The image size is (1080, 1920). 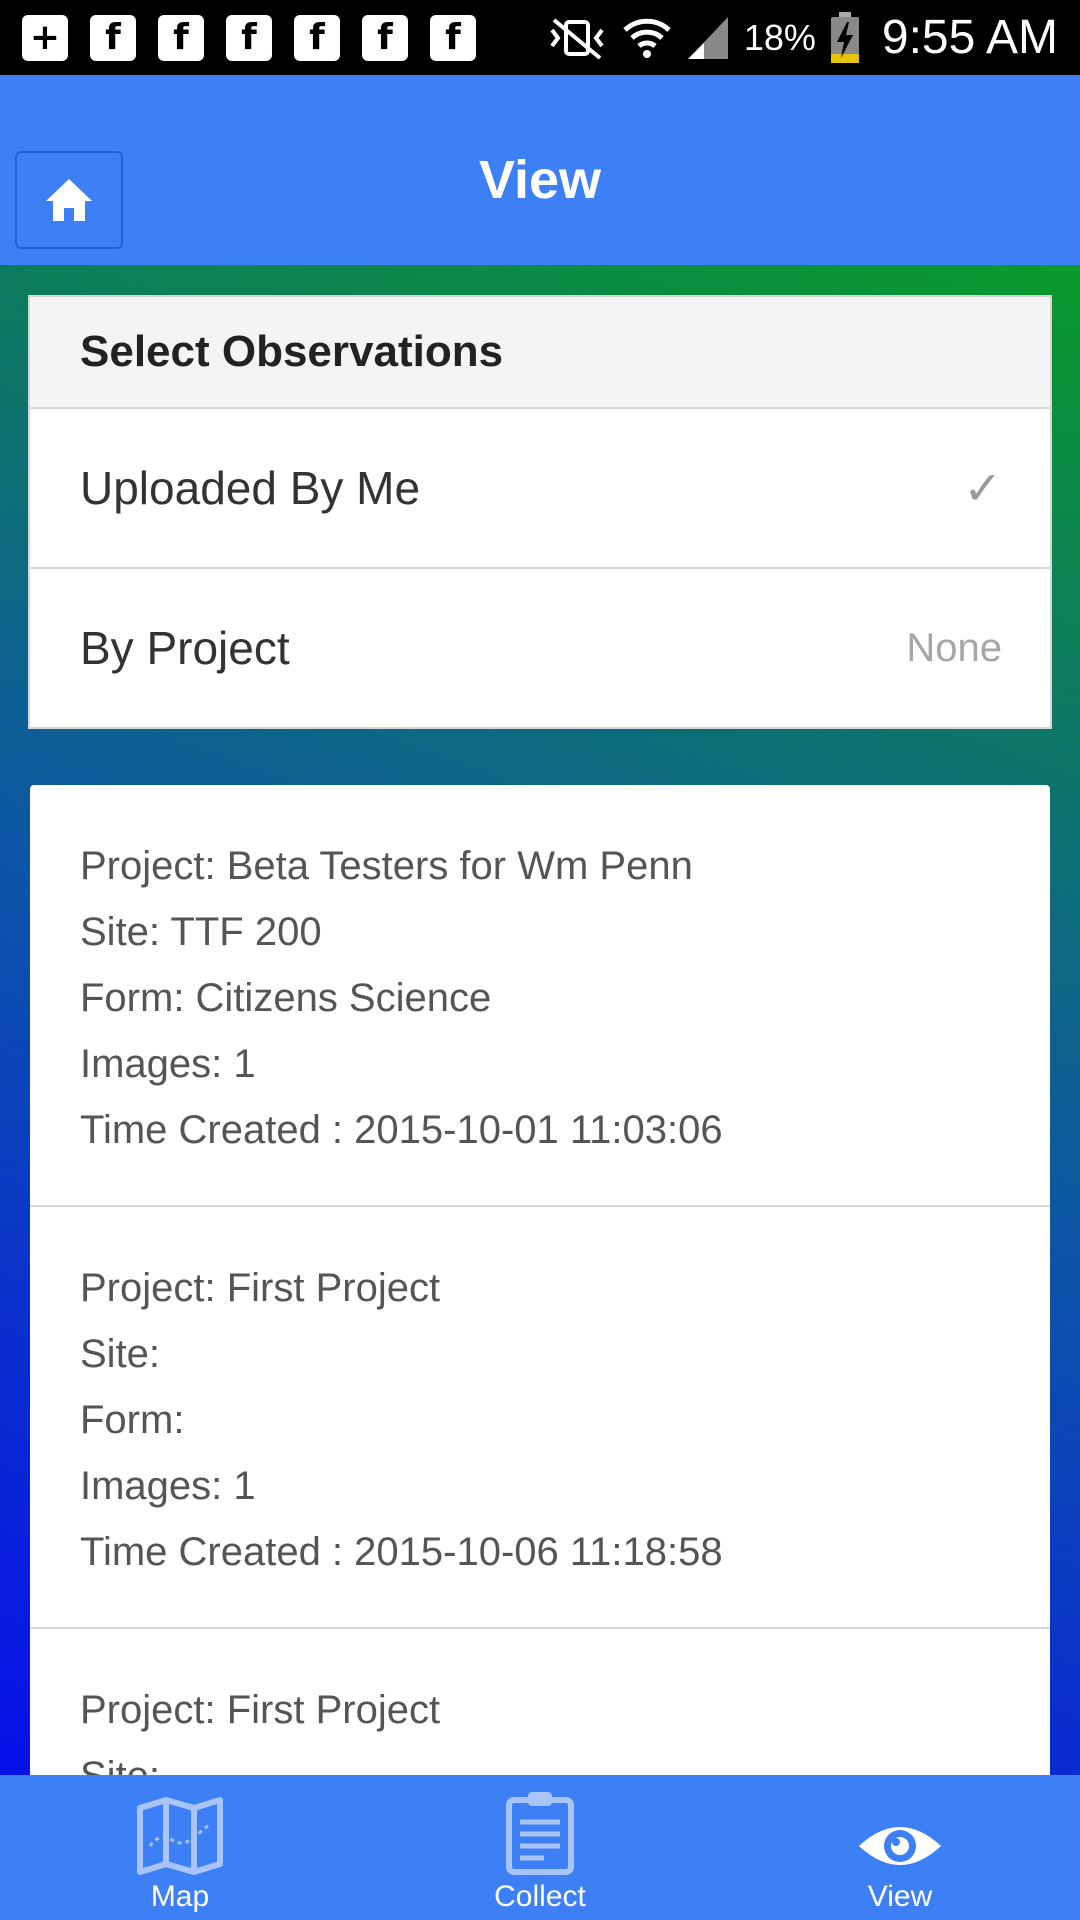 What do you see at coordinates (577, 38) in the screenshot?
I see `mute-vibrate-icon` at bounding box center [577, 38].